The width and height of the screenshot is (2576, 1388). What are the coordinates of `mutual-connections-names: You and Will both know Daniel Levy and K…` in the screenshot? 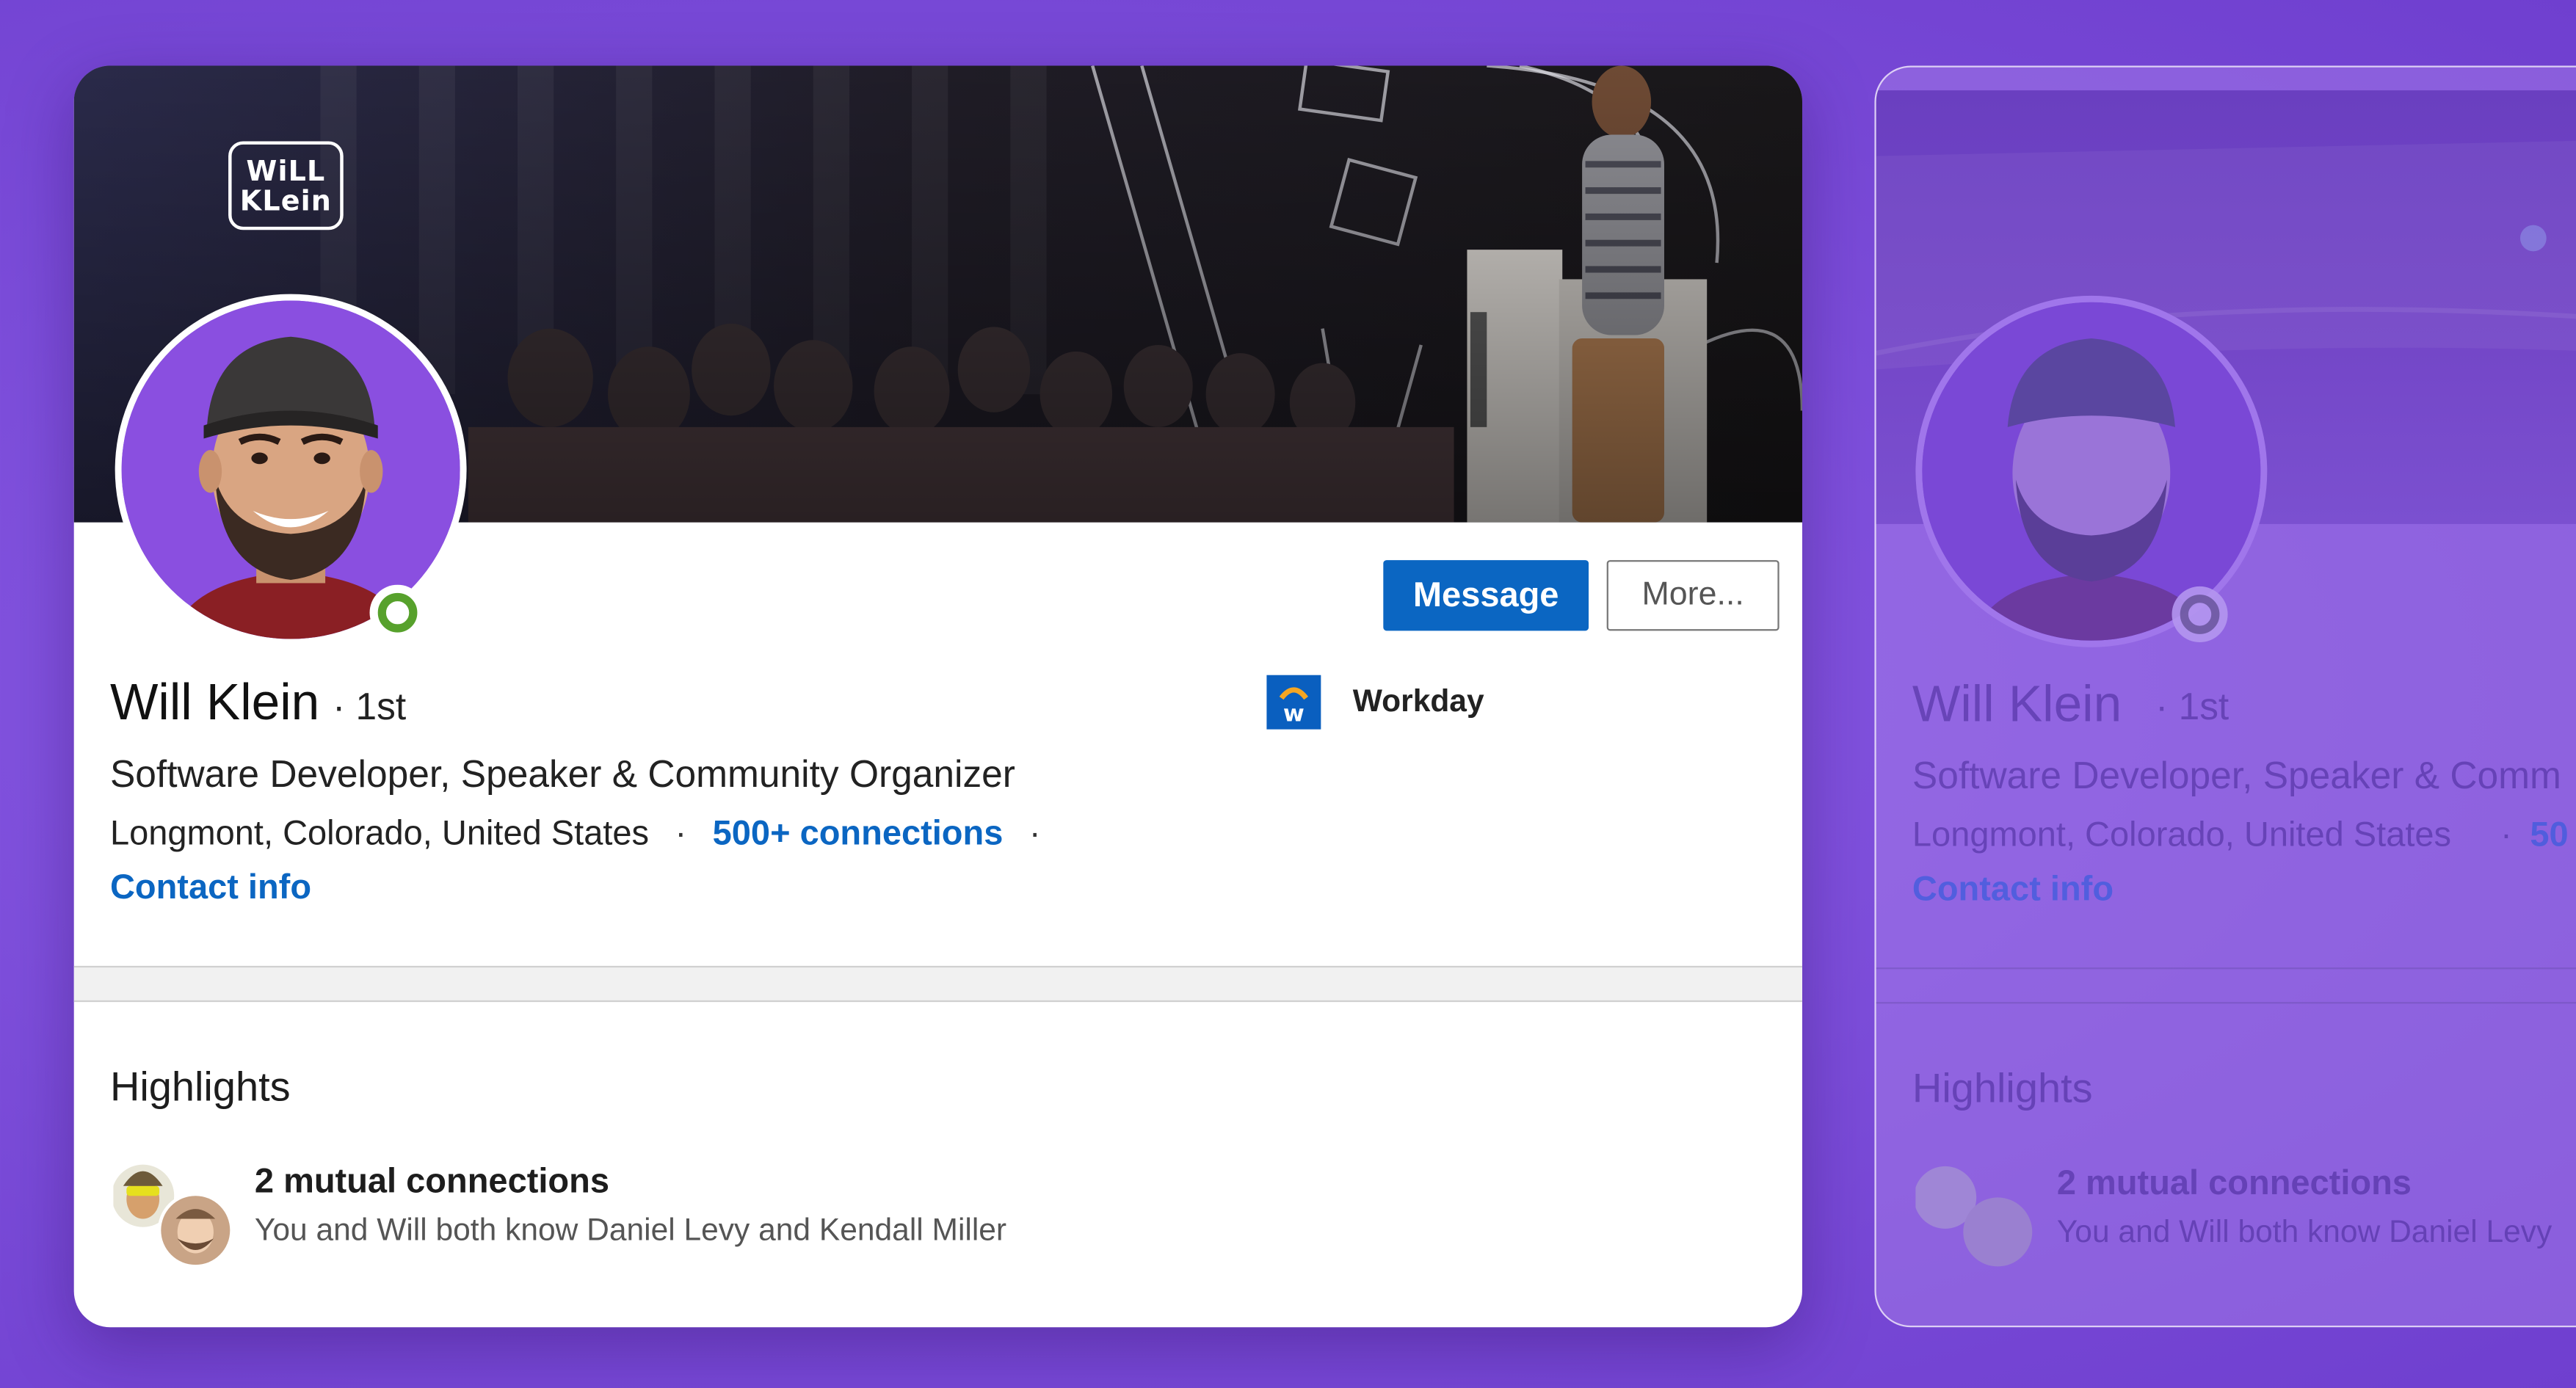 It's located at (631, 1231).